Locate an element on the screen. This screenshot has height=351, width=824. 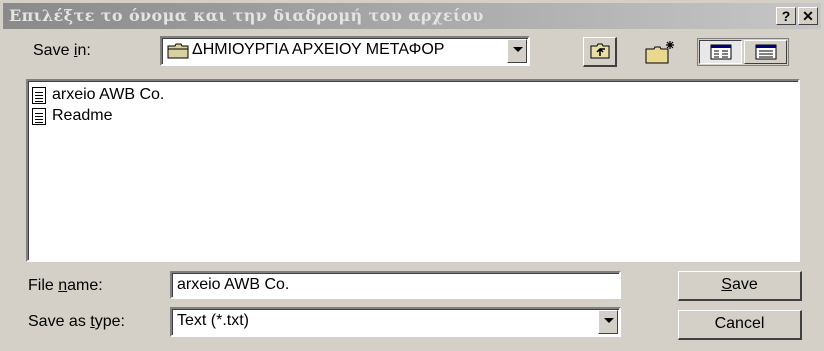
list-view-button is located at coordinates (720, 52).